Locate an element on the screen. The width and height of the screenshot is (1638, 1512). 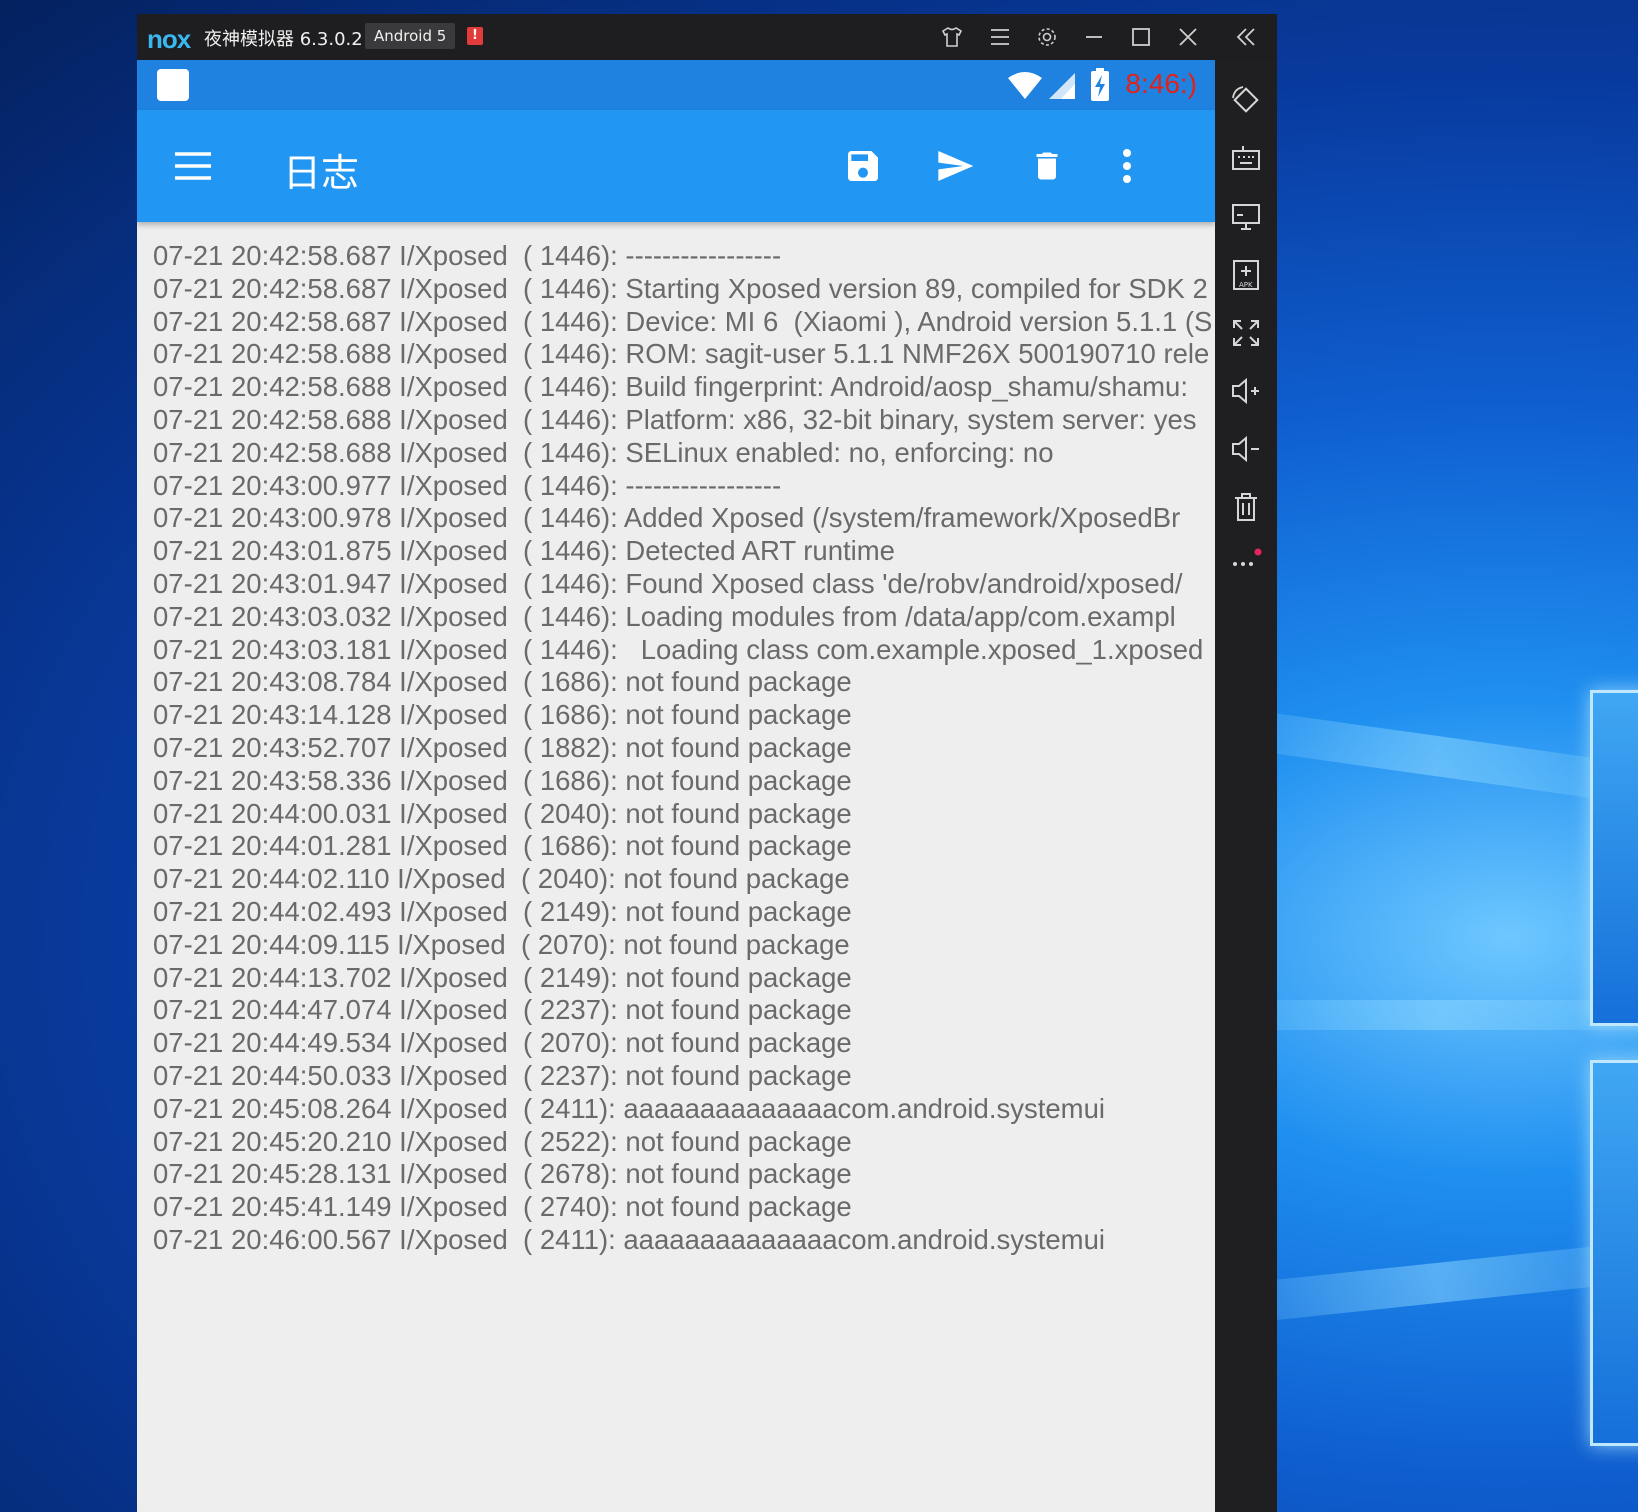
shirt-icon is located at coordinates (952, 37).